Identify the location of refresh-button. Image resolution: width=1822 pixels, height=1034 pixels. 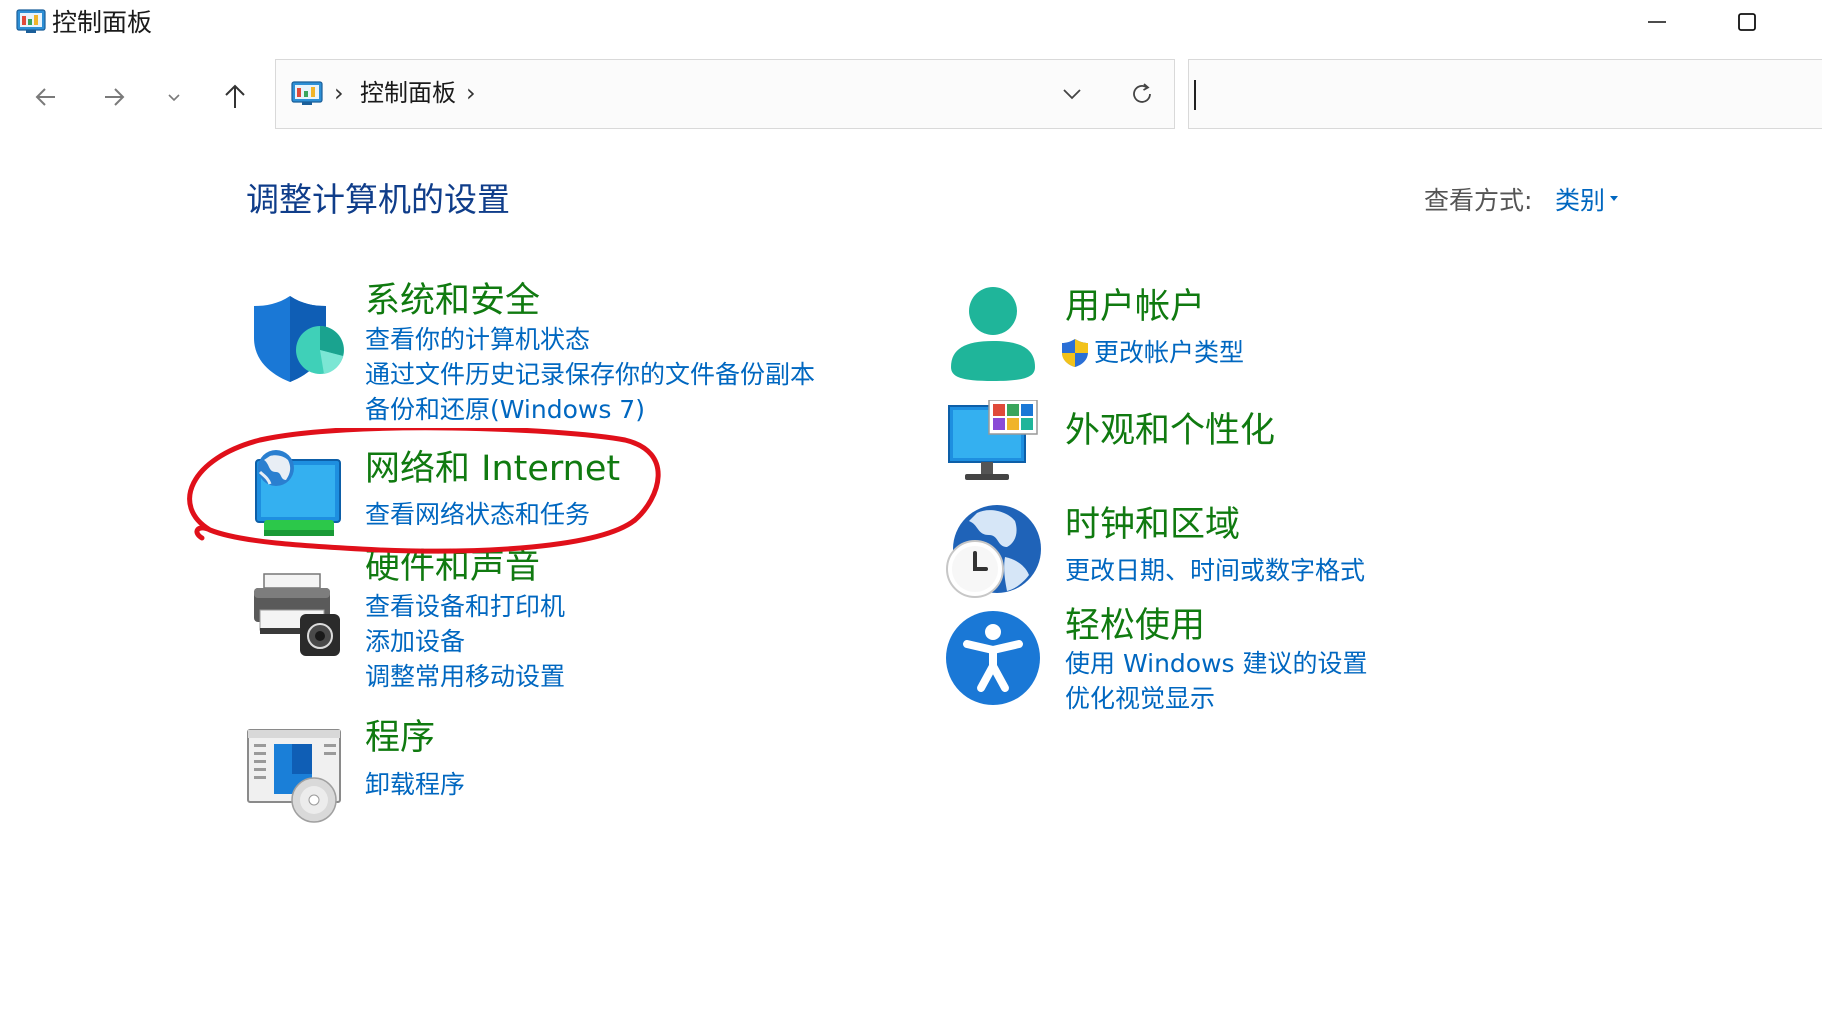
(1142, 94).